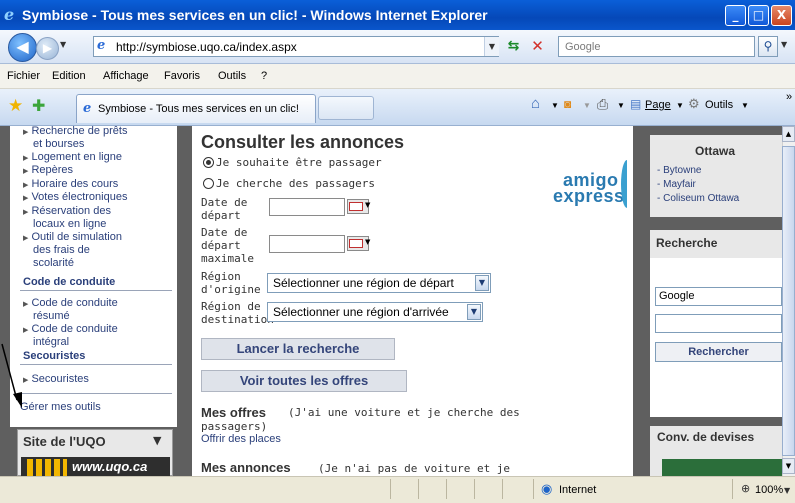  What do you see at coordinates (718, 323) in the screenshot?
I see `search-widget-input` at bounding box center [718, 323].